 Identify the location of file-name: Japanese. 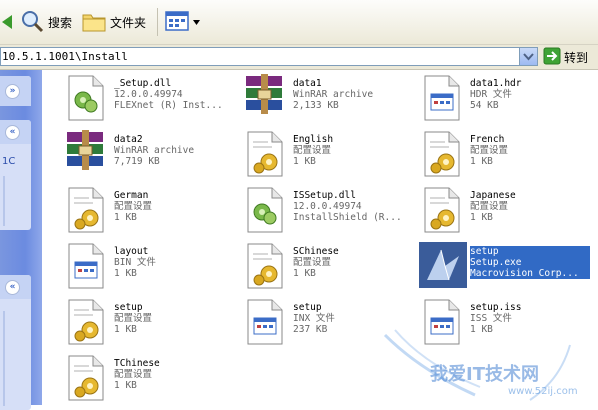
(493, 195).